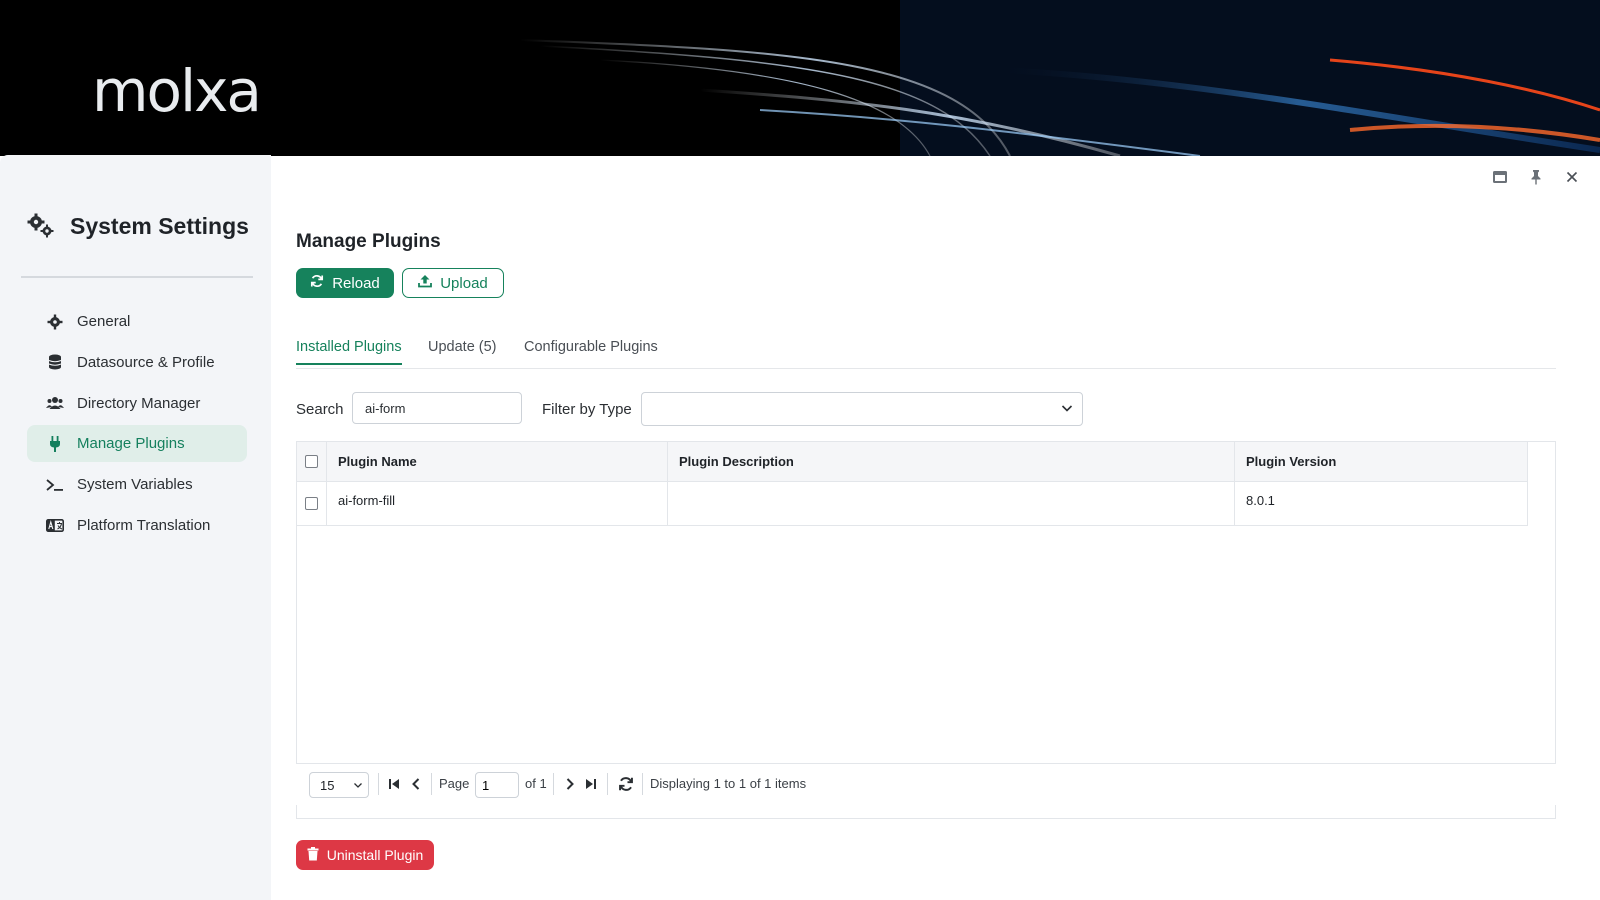 The width and height of the screenshot is (1600, 900). I want to click on sidebar-item-platform-translation: Platform Translation, so click(137, 525).